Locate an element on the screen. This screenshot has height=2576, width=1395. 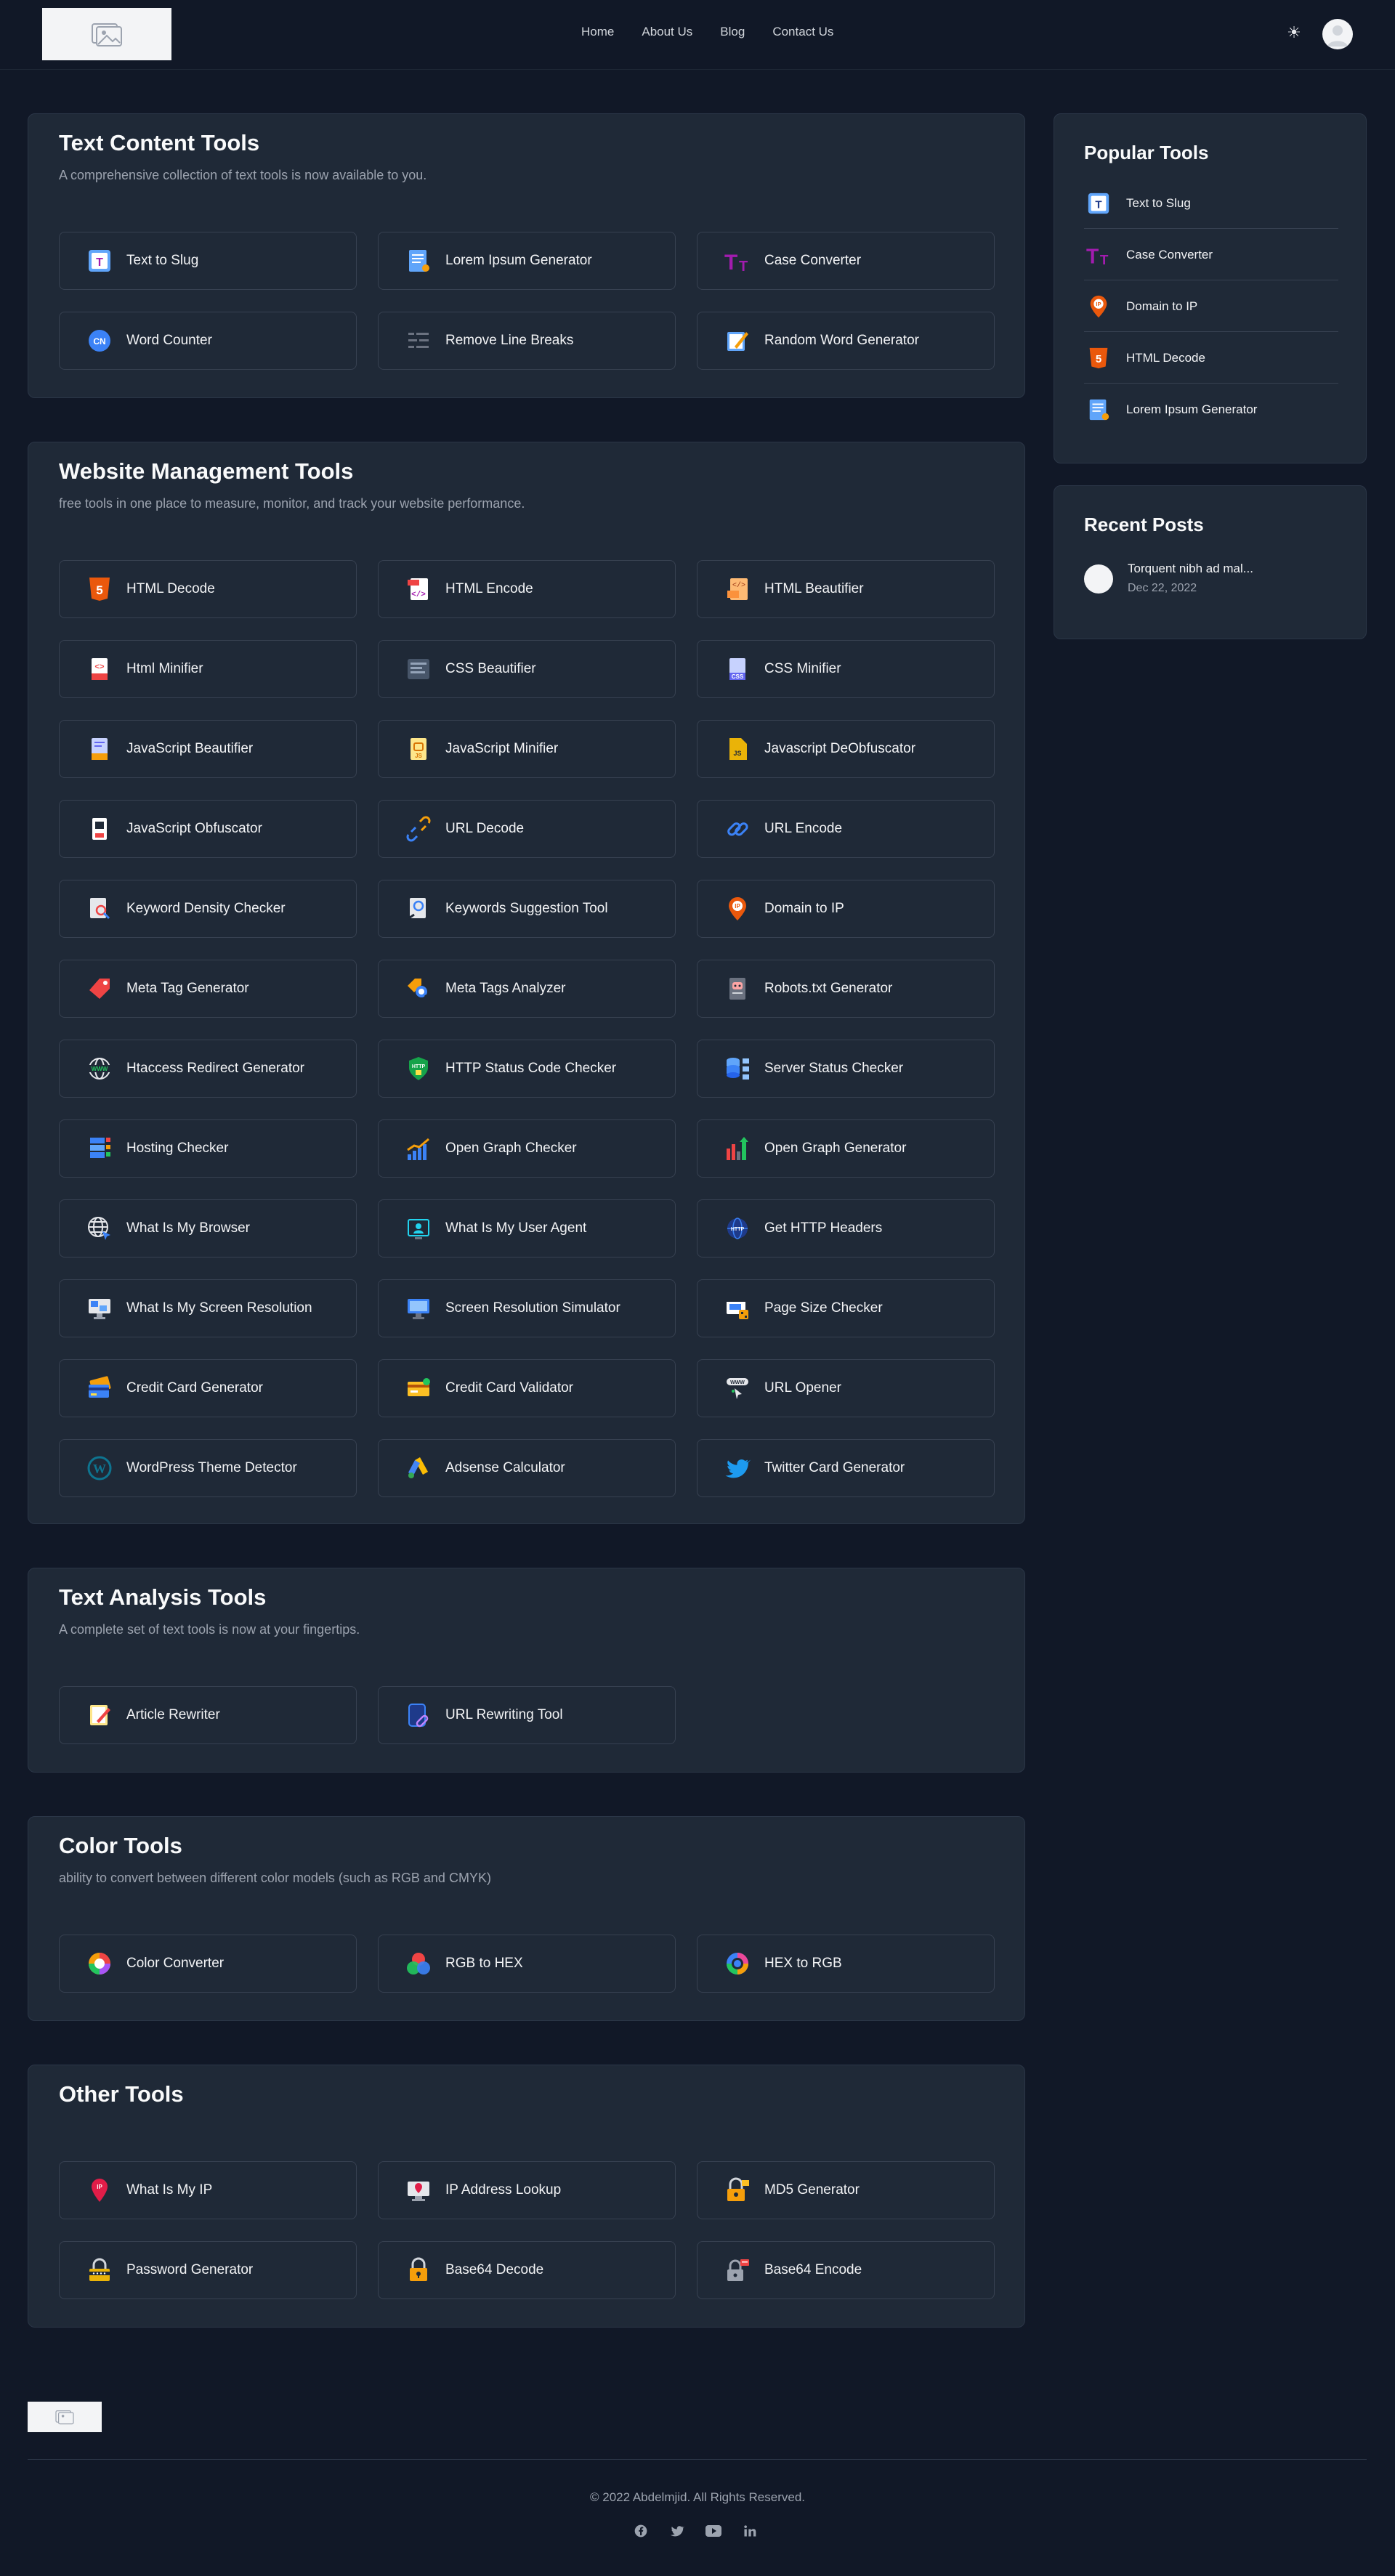
tool-card-what-is-my-ip: IP What Is My IP is located at coordinates (208, 2190).